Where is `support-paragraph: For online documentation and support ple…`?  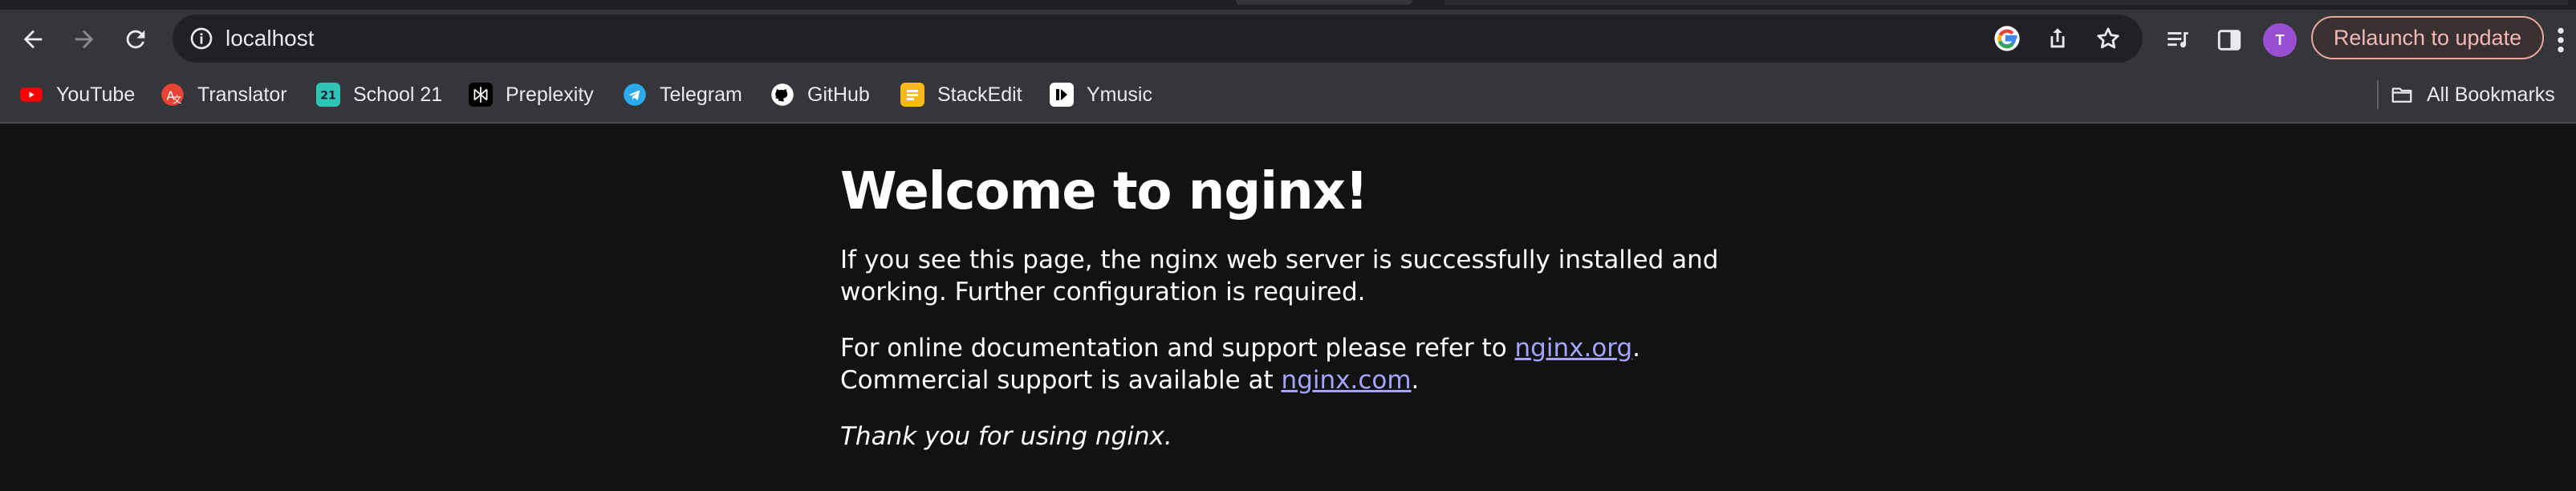
support-paragraph: For online documentation and support ple… is located at coordinates (1281, 364).